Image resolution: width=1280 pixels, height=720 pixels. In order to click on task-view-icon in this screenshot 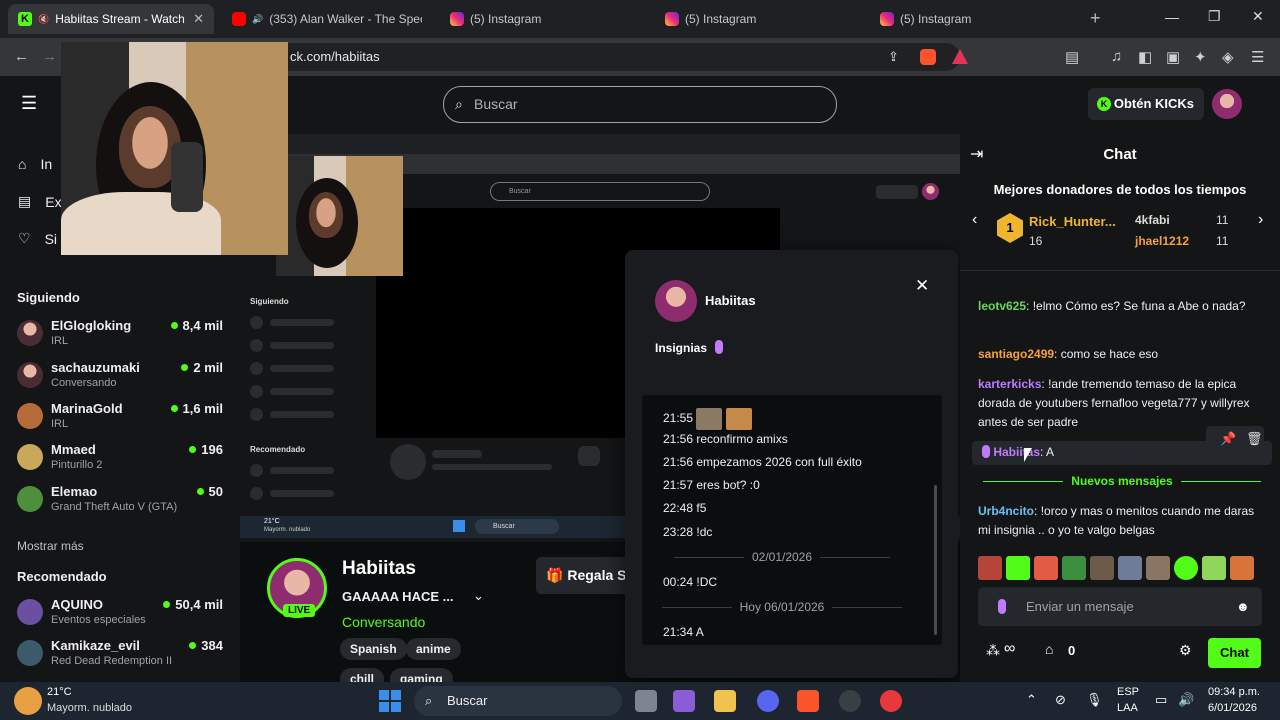, I will do `click(646, 701)`.